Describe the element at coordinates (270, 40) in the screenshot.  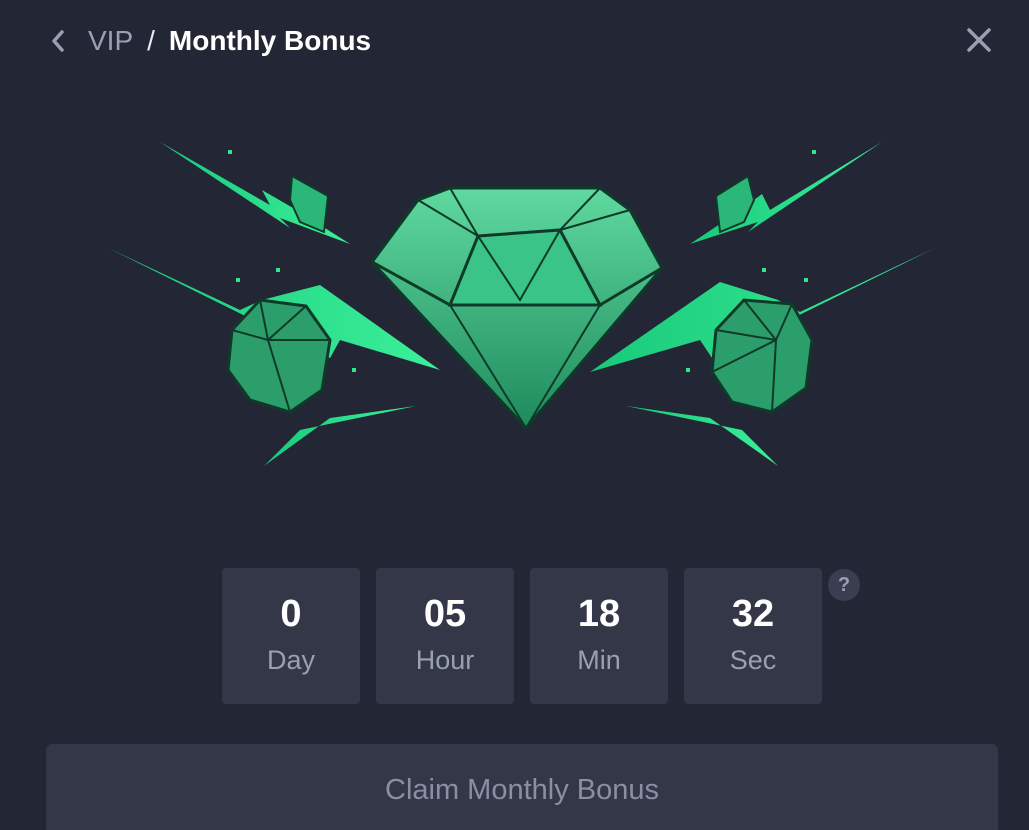
I see `page-title: Monthly Bonus` at that location.